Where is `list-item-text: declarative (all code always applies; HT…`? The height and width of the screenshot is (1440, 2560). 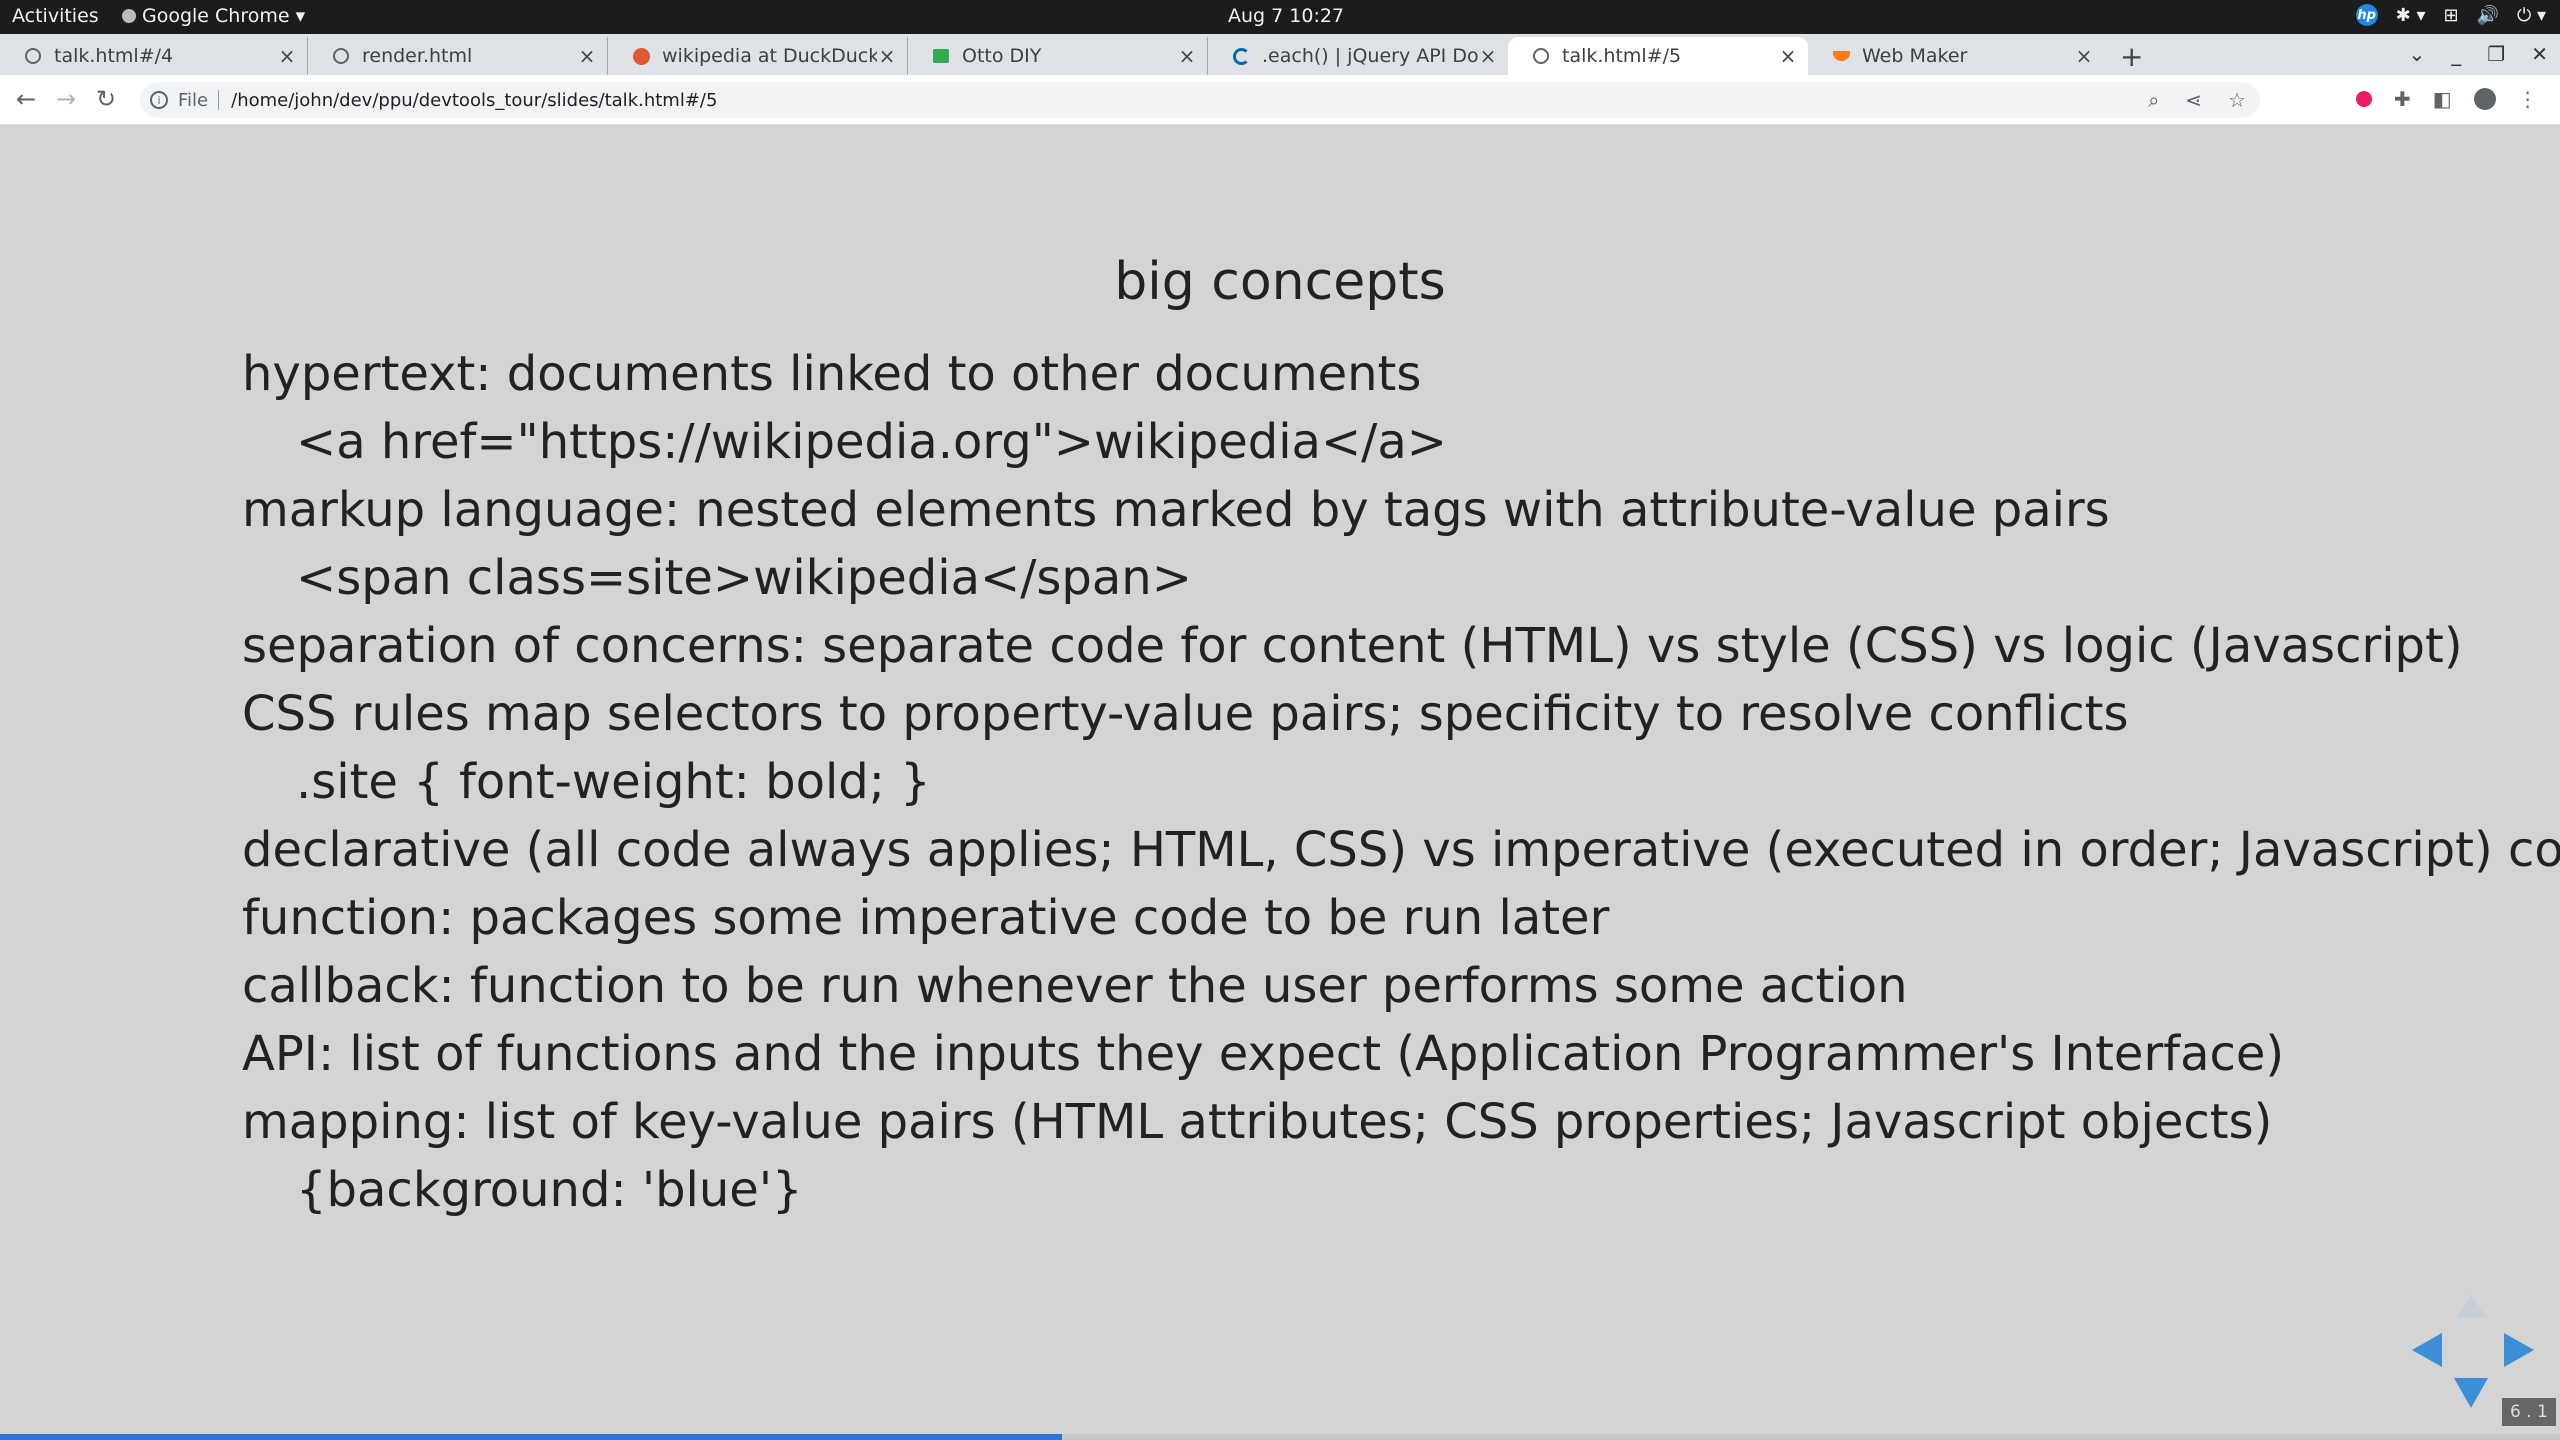
list-item-text: declarative (all code always applies; HT… is located at coordinates (1401, 850).